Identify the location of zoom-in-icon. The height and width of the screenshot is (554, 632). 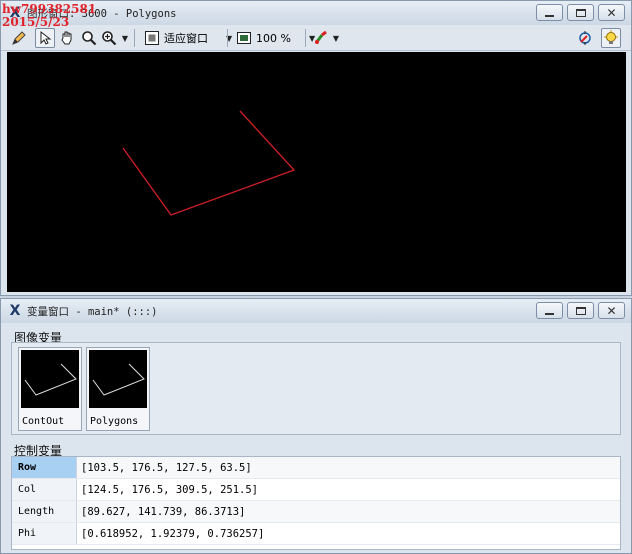
(109, 38).